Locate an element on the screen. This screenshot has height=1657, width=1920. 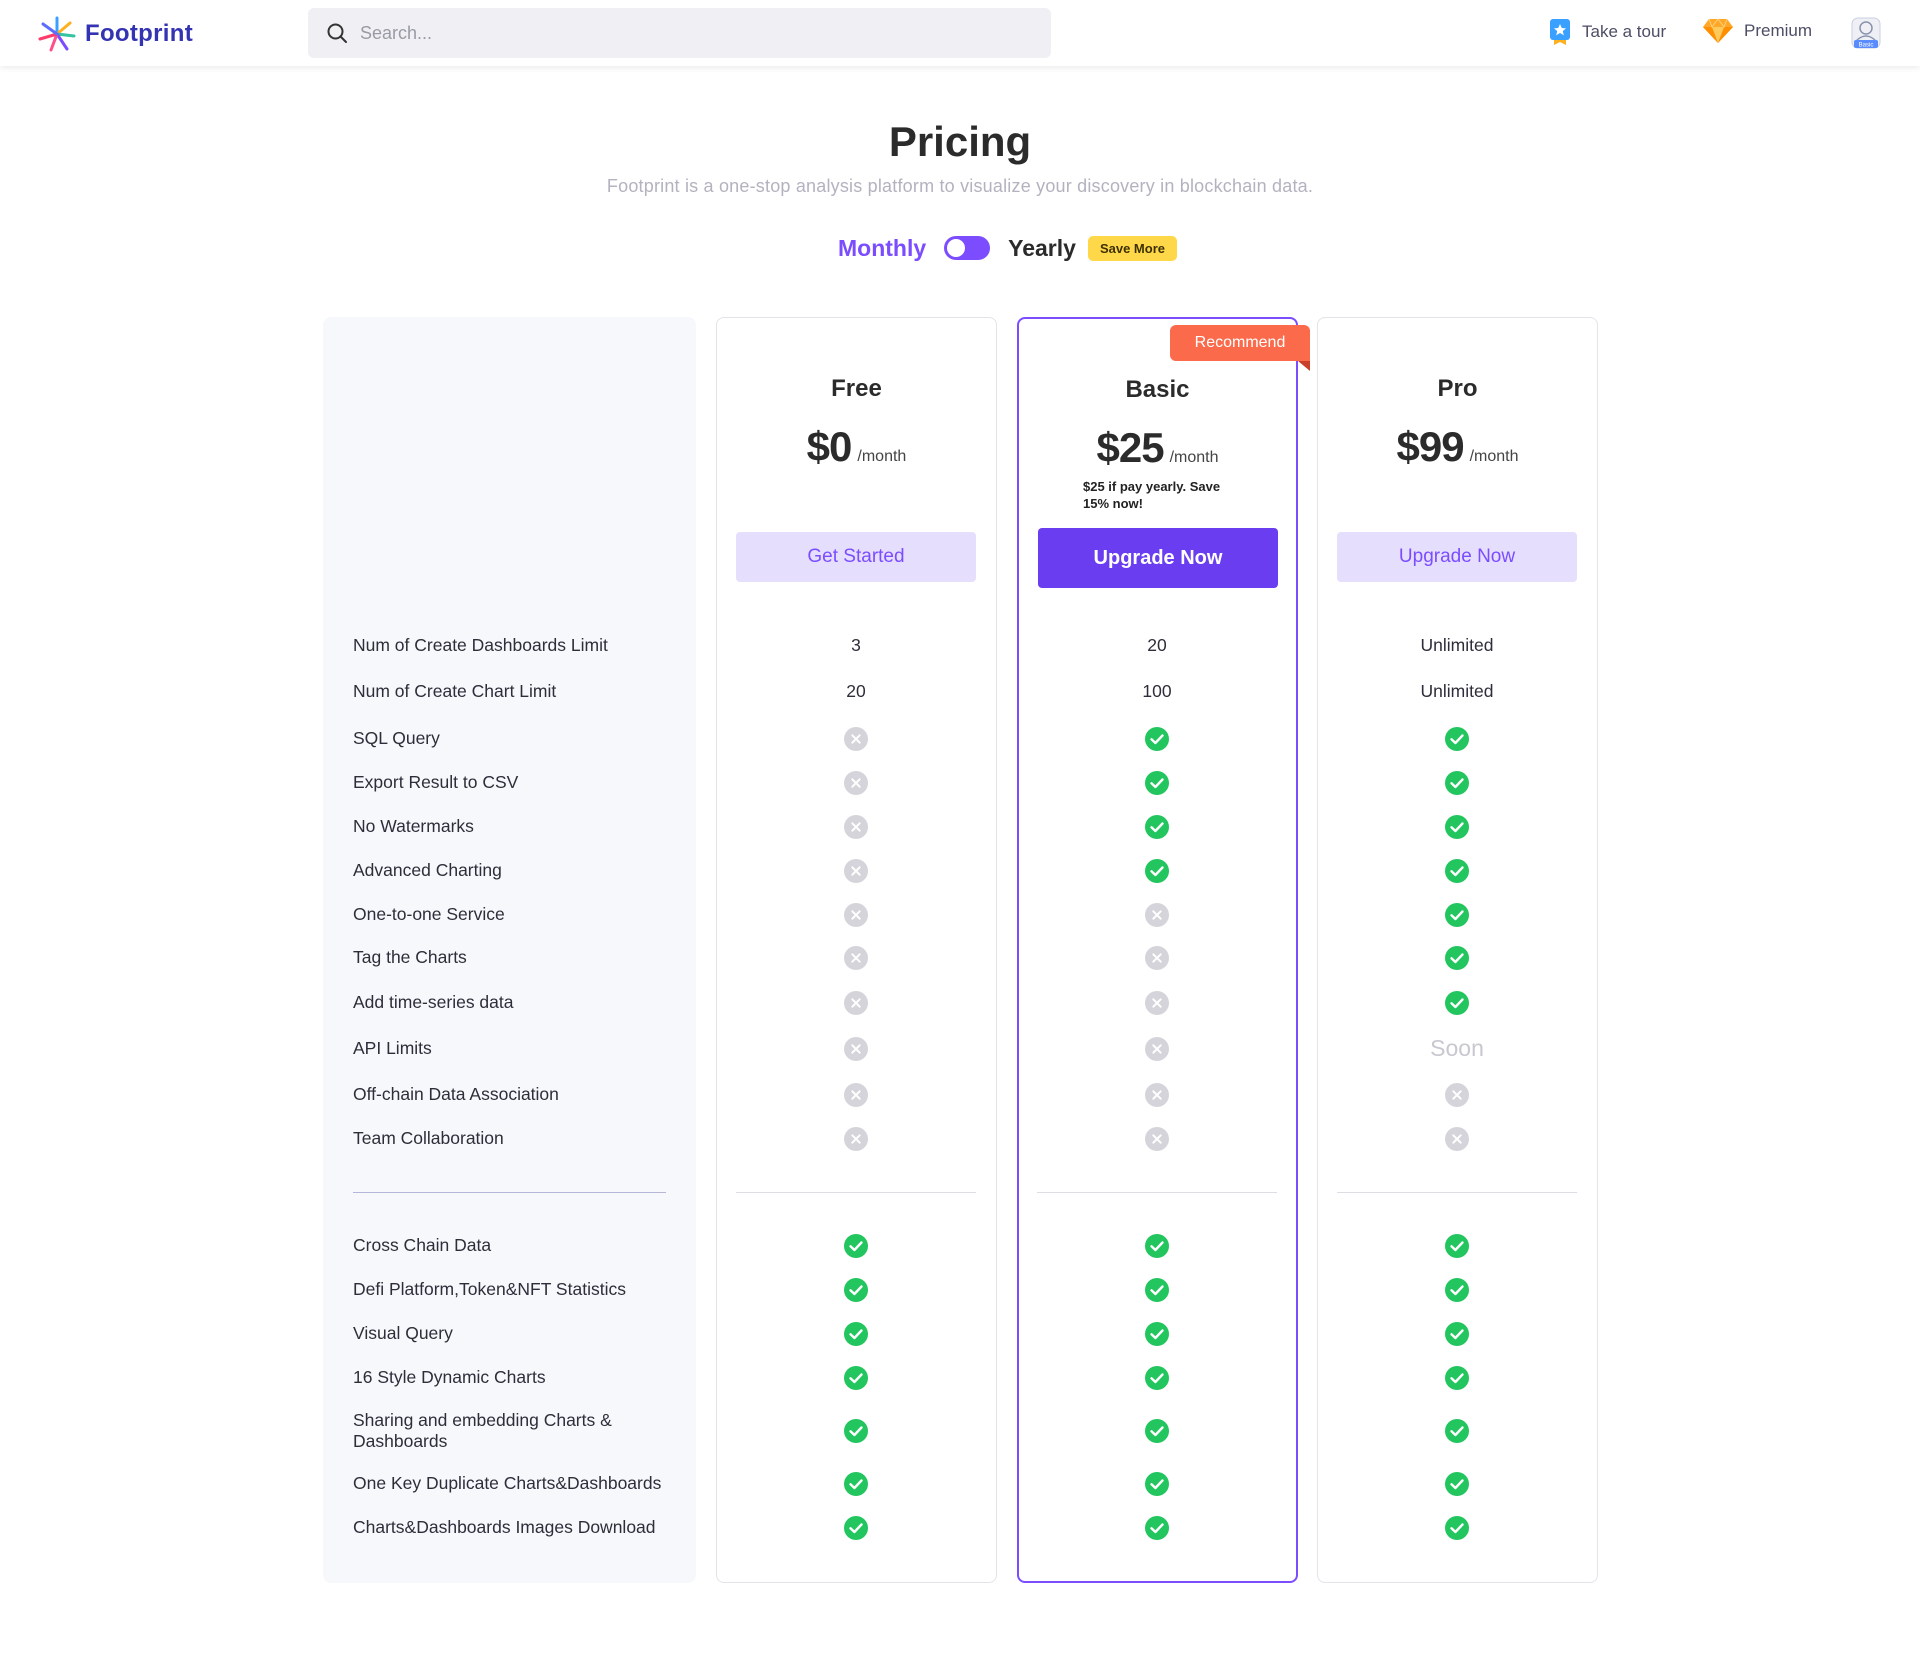
yearly-discount-note: $25 if pay yearly. Save 15% now! is located at coordinates (1152, 495).